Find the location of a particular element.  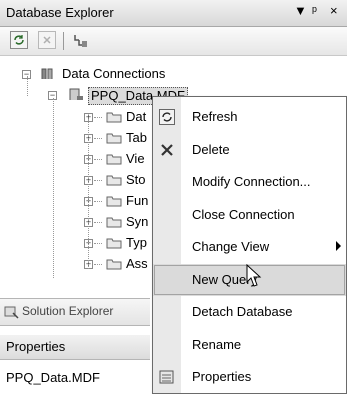

menu-item-change-view: Change View is located at coordinates (249, 247).